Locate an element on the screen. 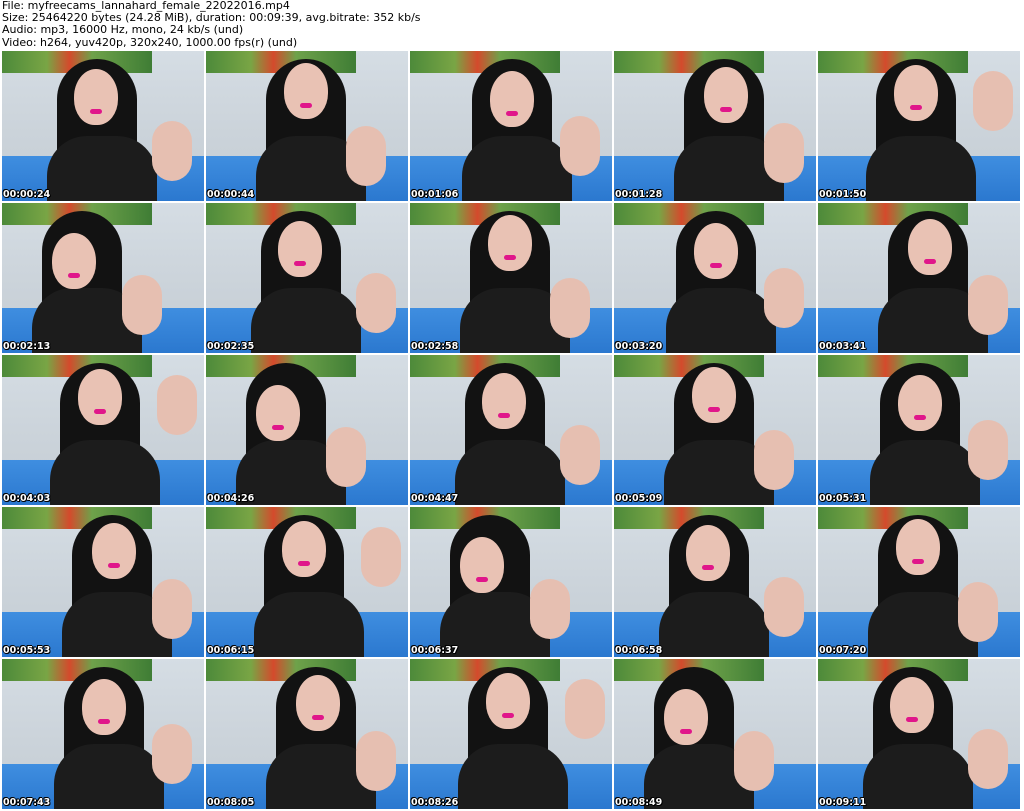  video-thumbnail: 00:02:13 is located at coordinates (103, 278).